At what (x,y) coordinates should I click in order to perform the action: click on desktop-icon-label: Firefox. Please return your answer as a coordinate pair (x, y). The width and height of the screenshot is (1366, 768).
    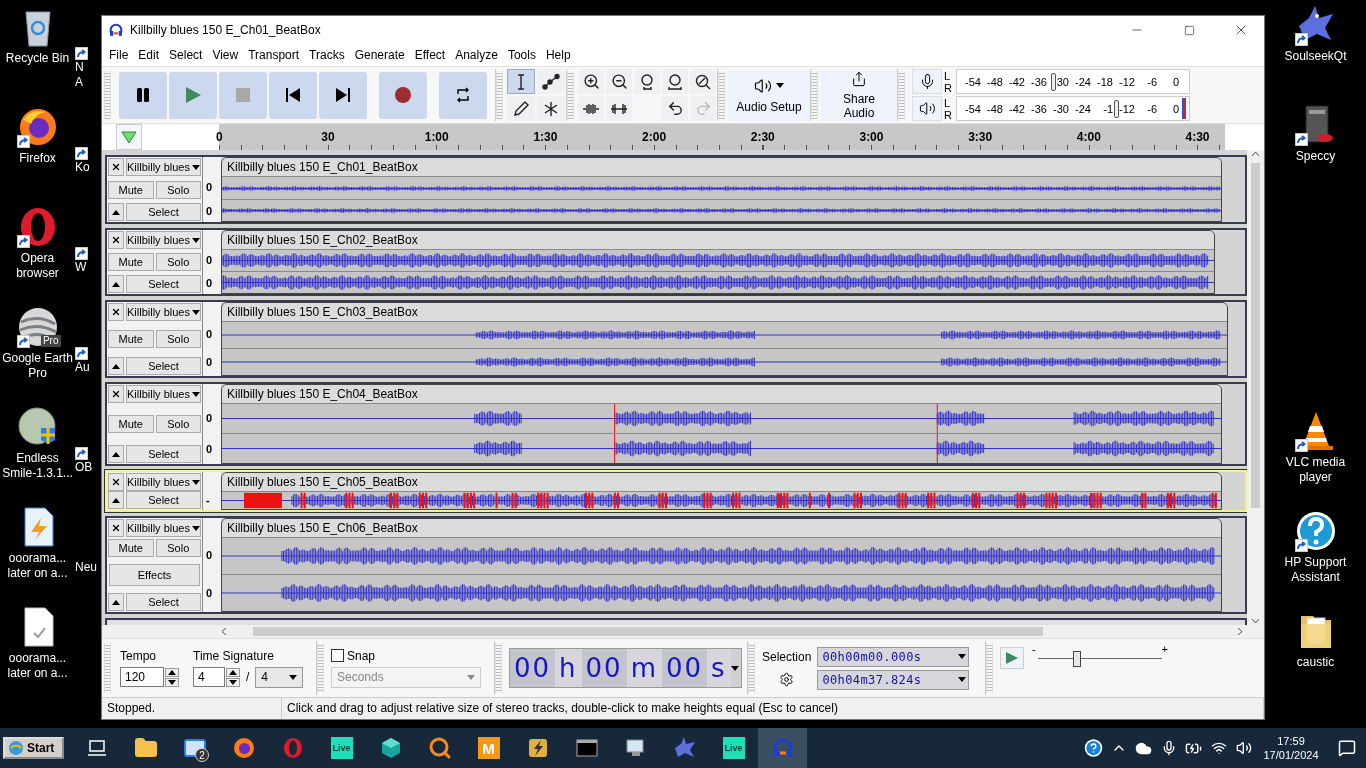
    Looking at the image, I should click on (37, 158).